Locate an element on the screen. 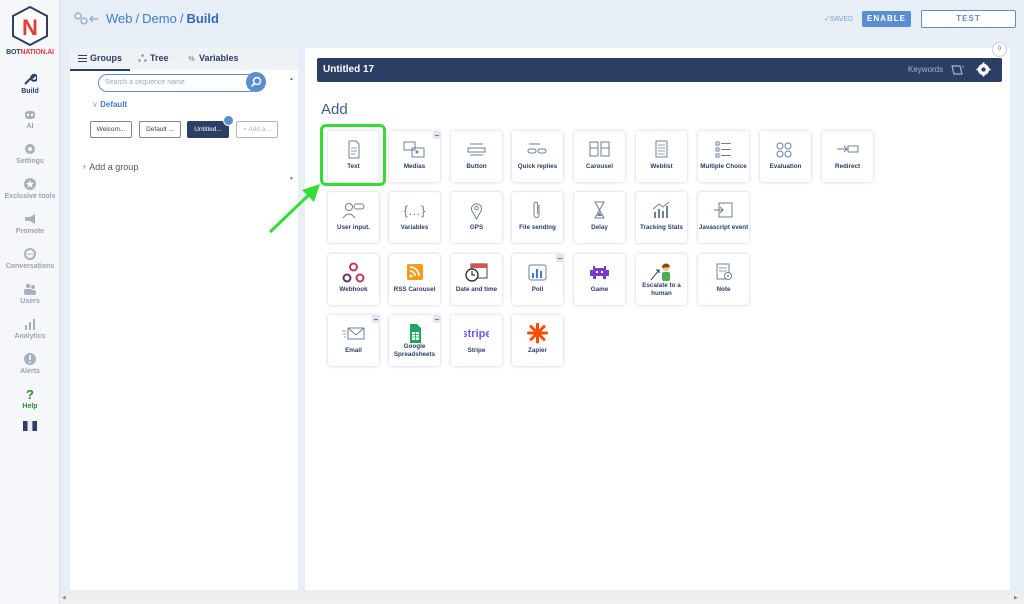 This screenshot has width=1024, height=604. breadcrumb-web: Web is located at coordinates (119, 18).